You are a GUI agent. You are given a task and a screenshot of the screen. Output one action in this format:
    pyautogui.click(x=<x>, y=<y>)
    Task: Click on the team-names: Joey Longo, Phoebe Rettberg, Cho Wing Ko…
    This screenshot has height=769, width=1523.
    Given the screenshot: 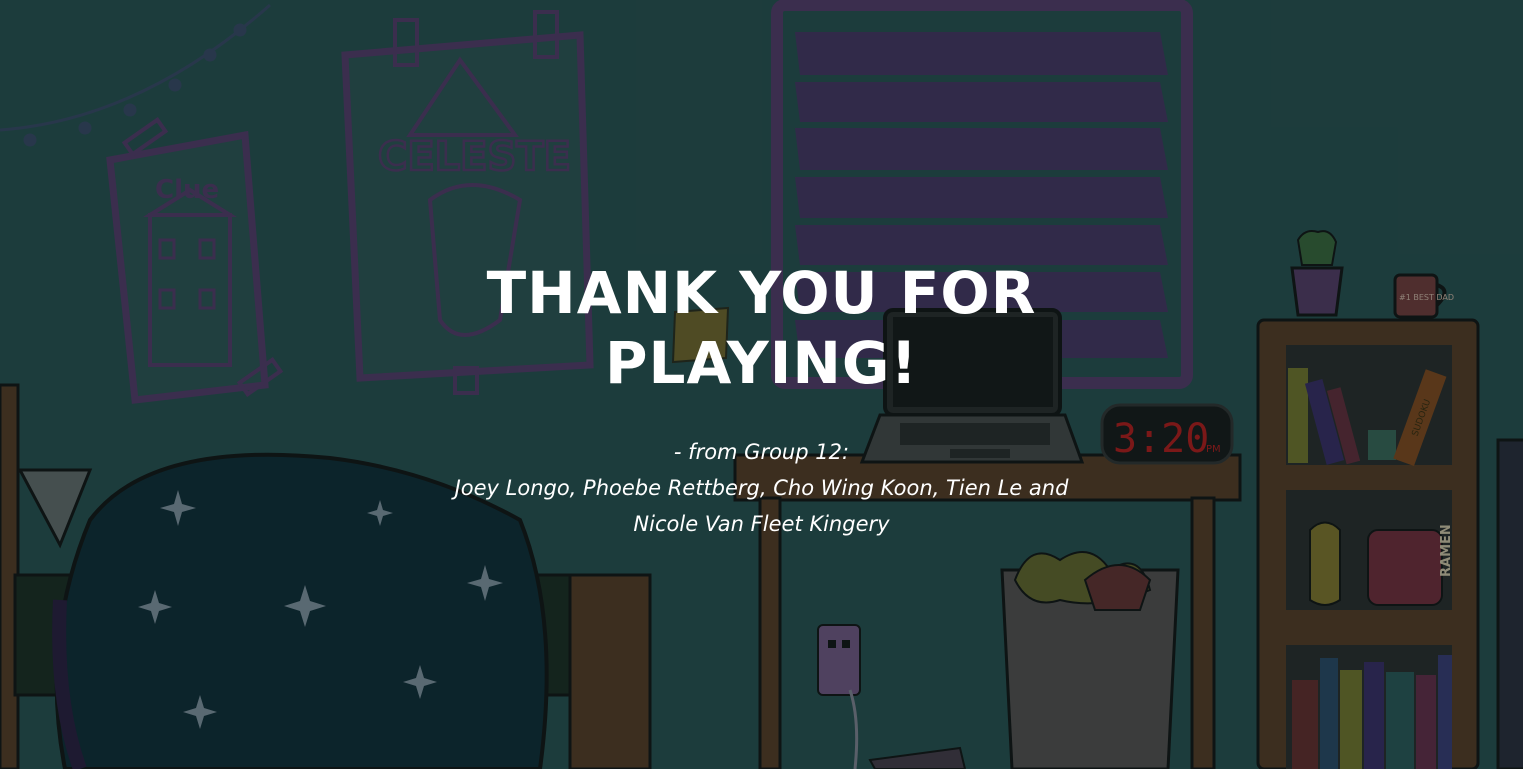 What is the action you would take?
    pyautogui.click(x=761, y=506)
    